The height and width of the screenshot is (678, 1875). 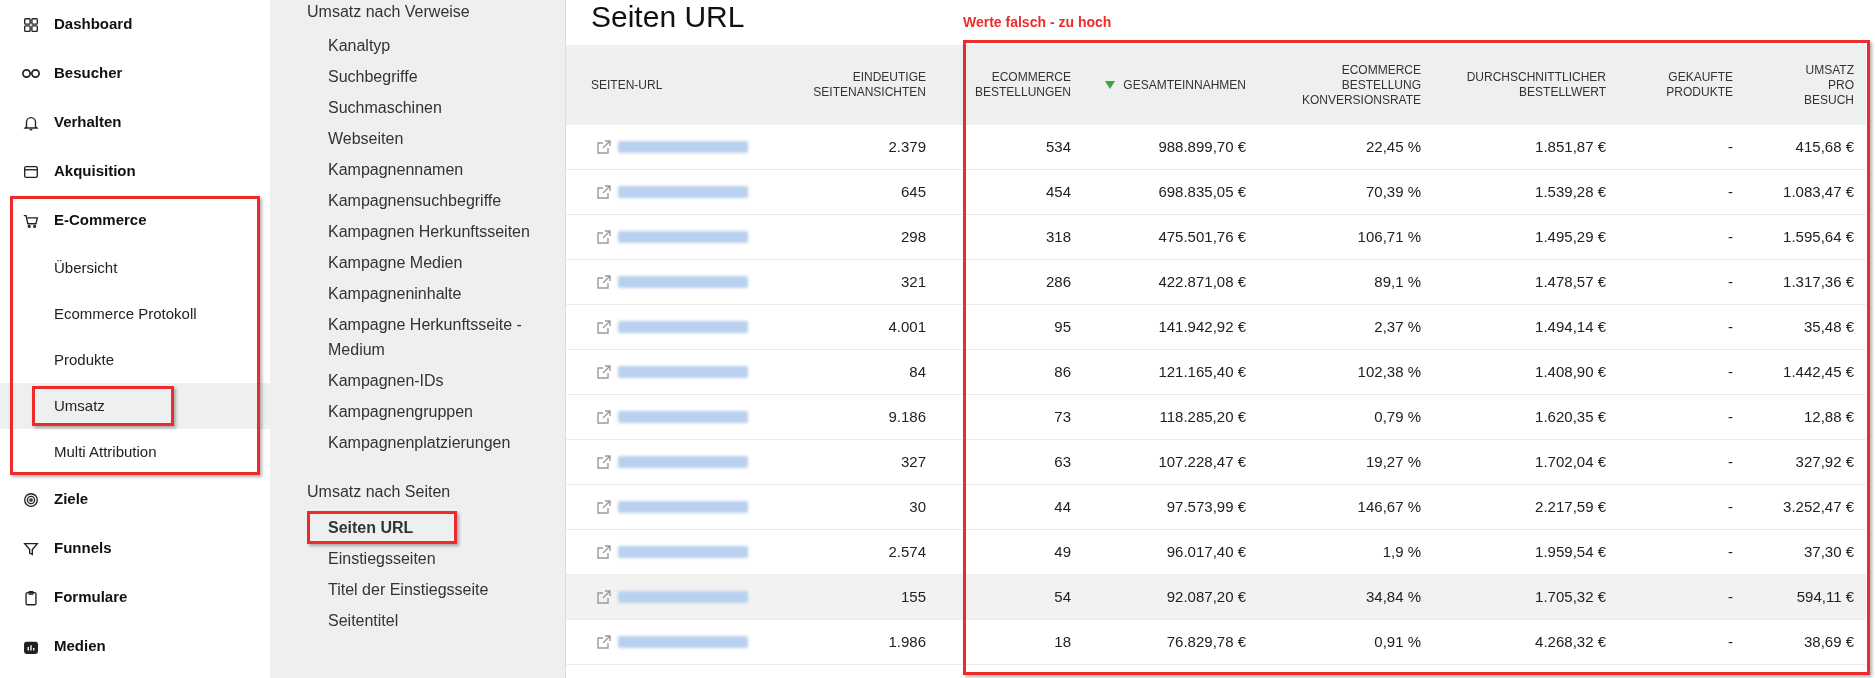 I want to click on column-header: GESAMTEINNAHMEN, so click(x=1170, y=85).